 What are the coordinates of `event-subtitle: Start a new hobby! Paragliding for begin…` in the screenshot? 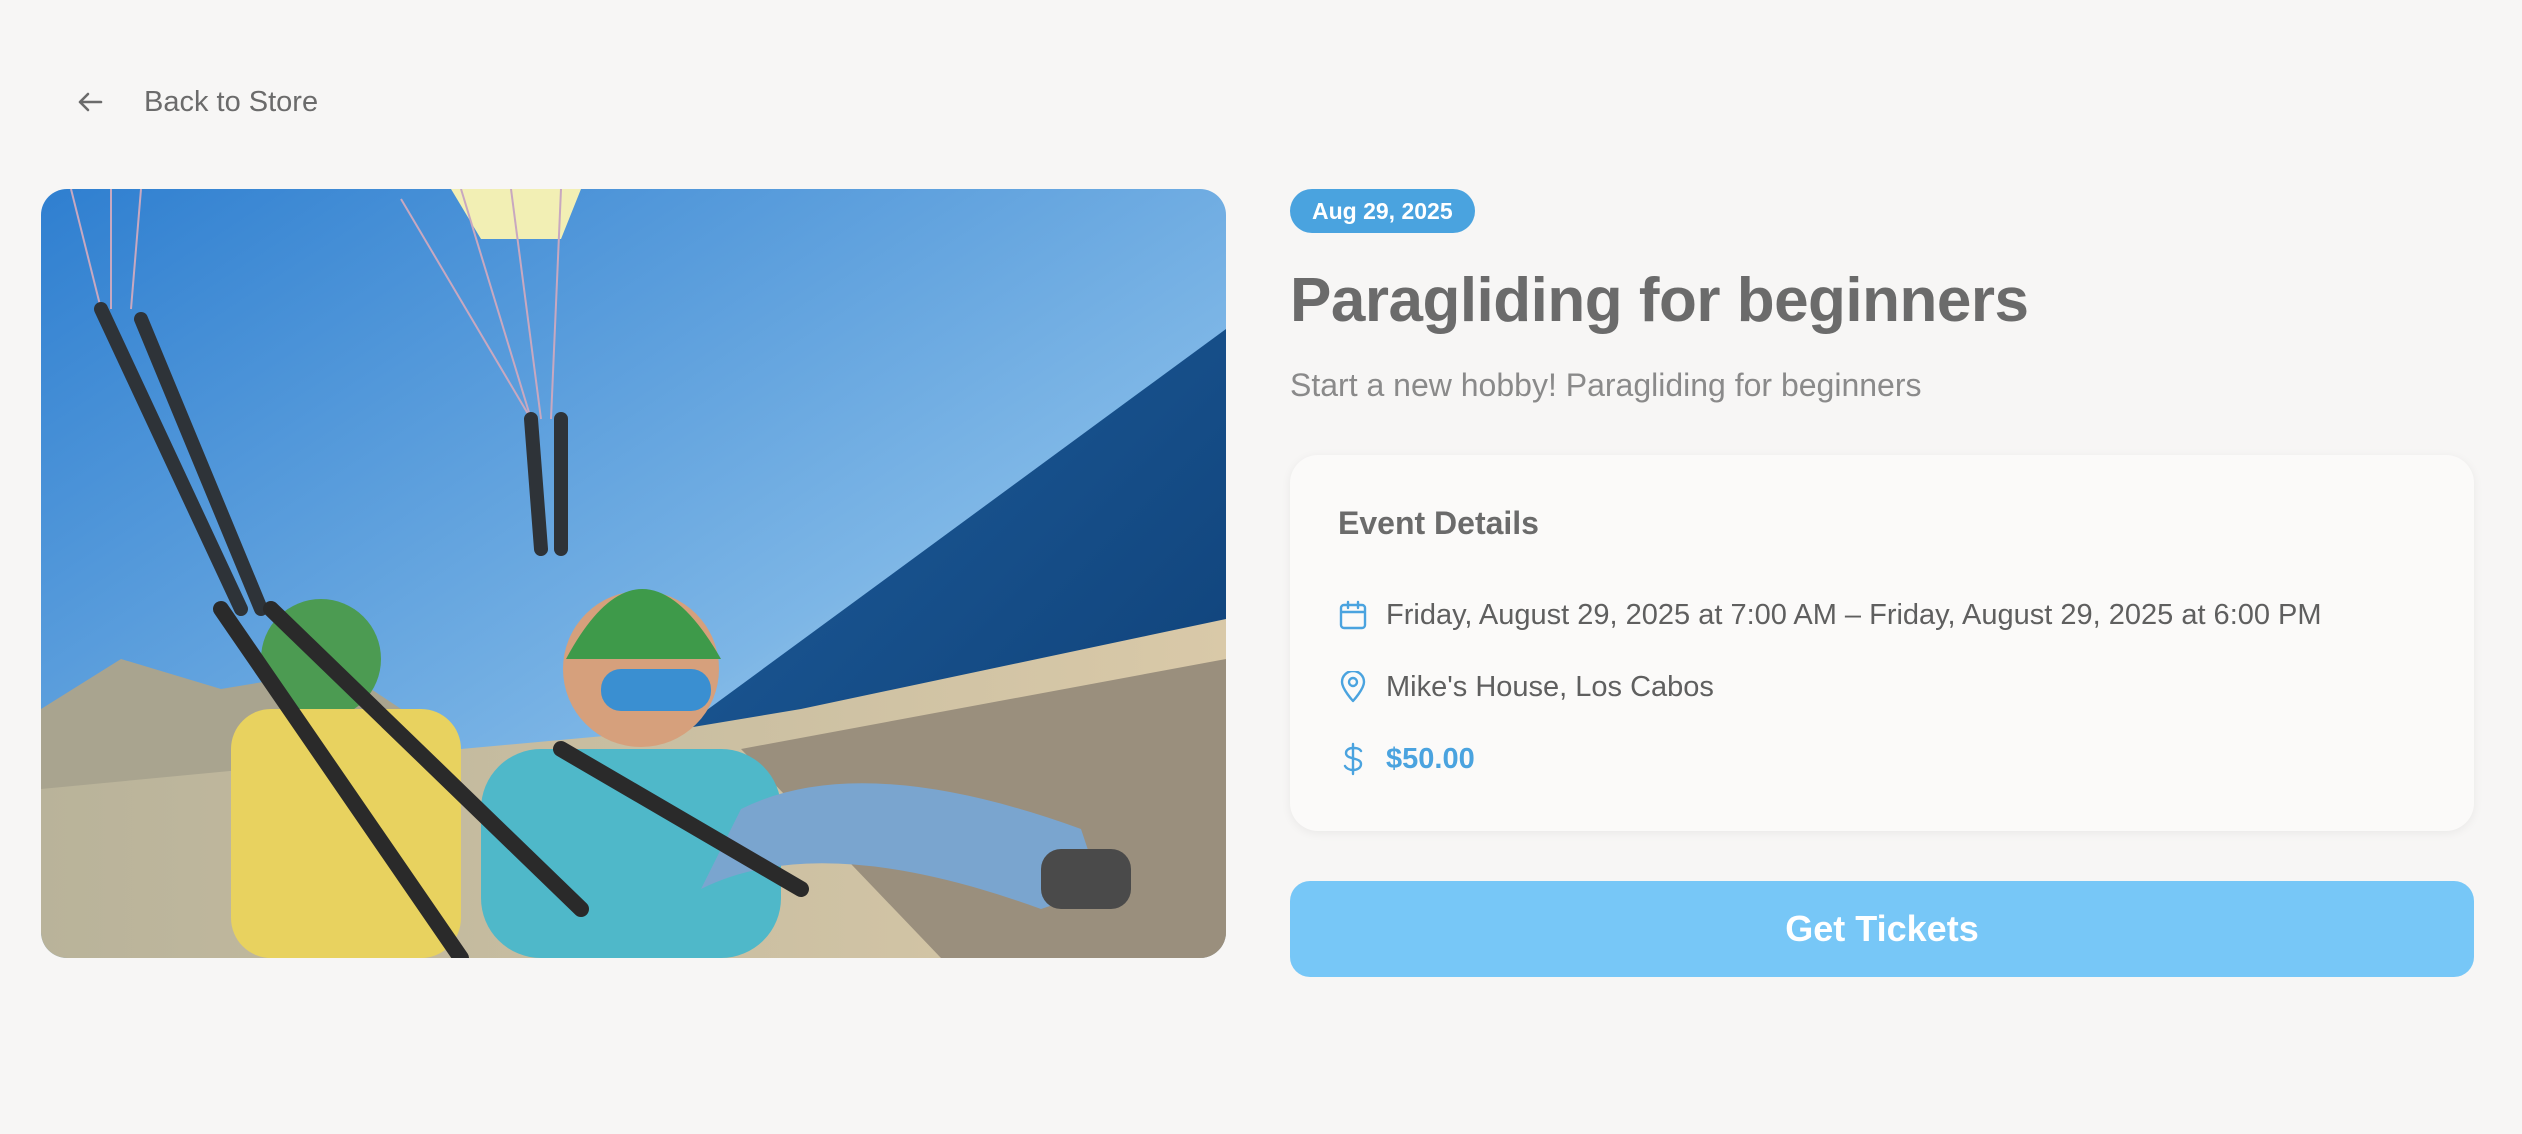 It's located at (1606, 385).